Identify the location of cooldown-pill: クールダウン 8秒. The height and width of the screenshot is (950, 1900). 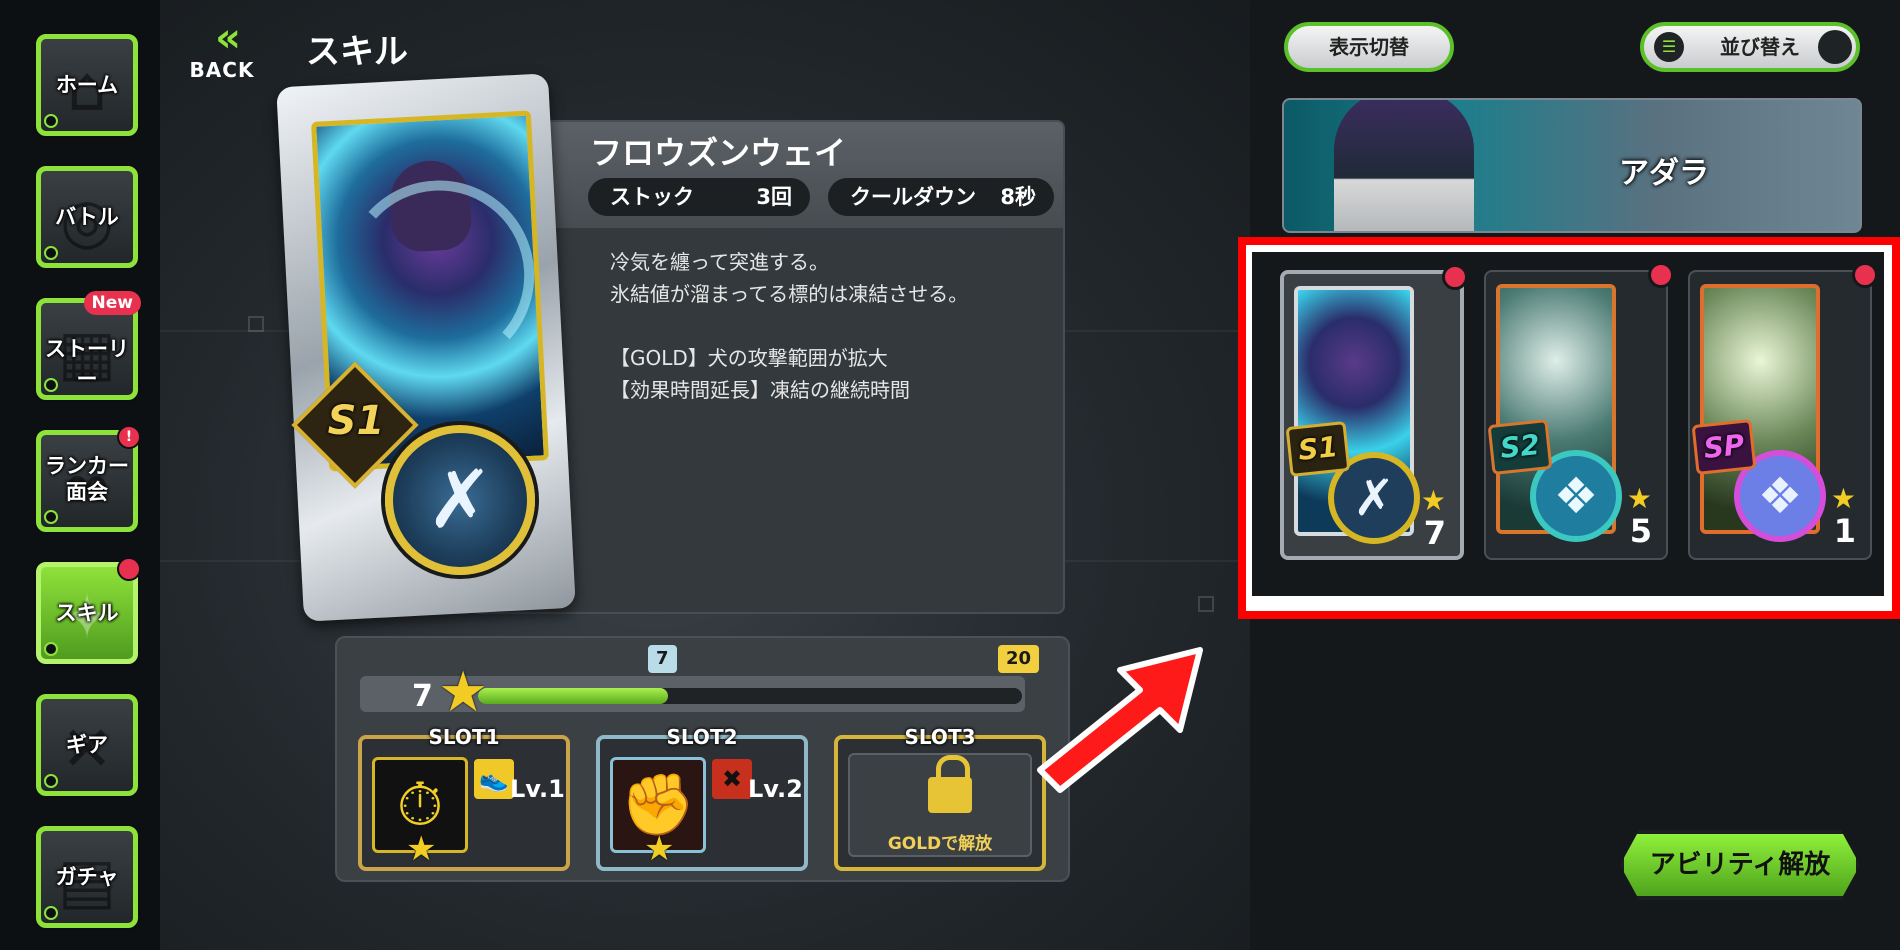
(941, 197).